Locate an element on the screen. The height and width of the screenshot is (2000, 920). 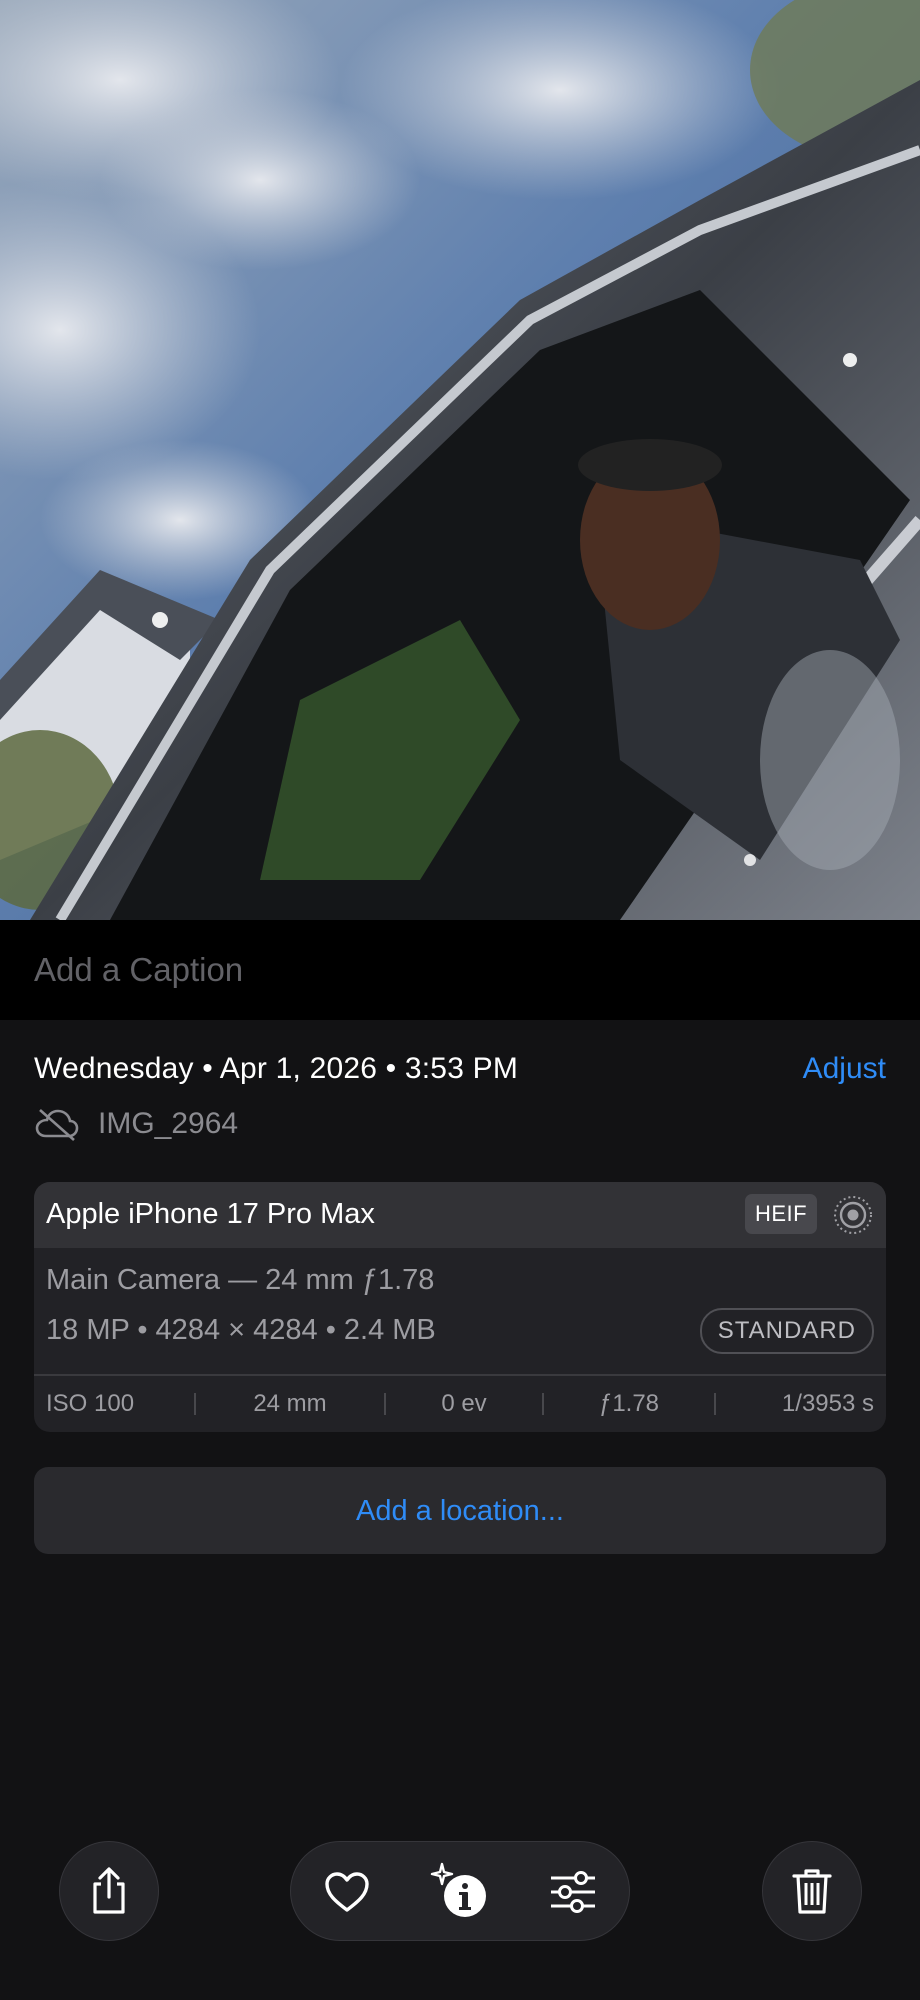
delete-button is located at coordinates (812, 1891).